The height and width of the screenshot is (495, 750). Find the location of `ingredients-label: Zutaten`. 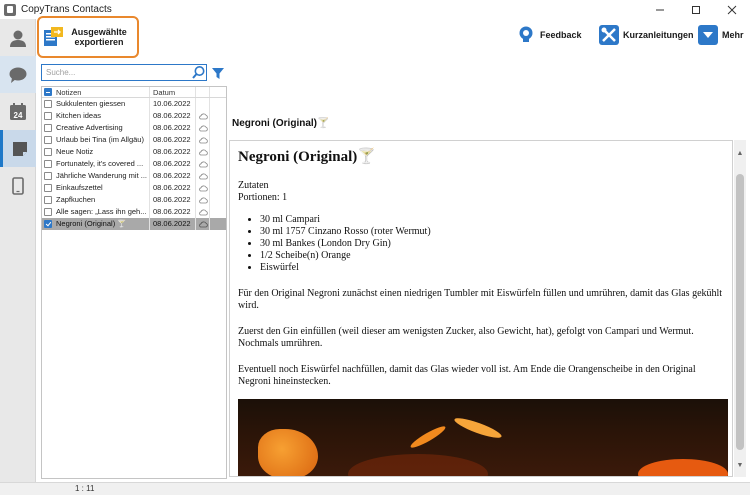

ingredients-label: Zutaten is located at coordinates (253, 185).